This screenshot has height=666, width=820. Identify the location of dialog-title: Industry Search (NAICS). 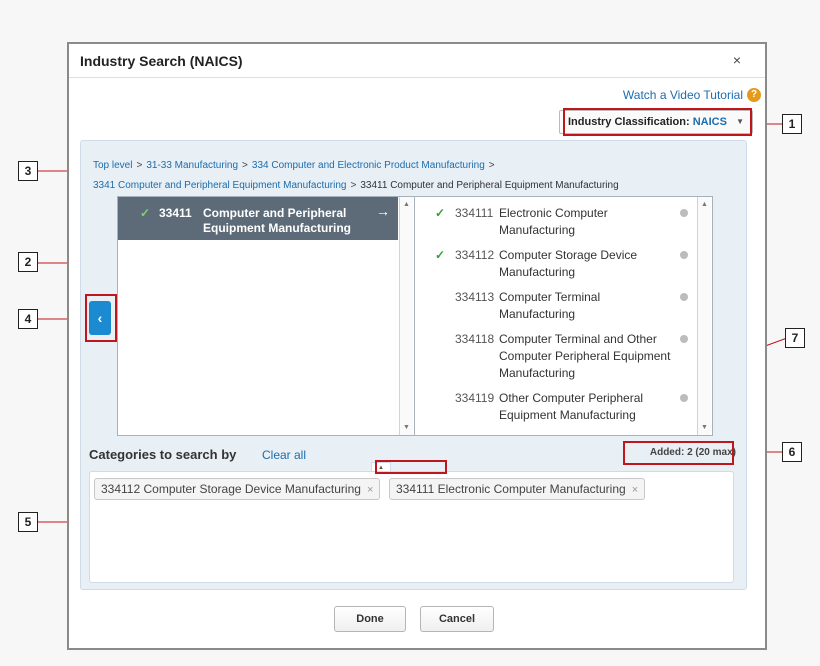
(161, 61).